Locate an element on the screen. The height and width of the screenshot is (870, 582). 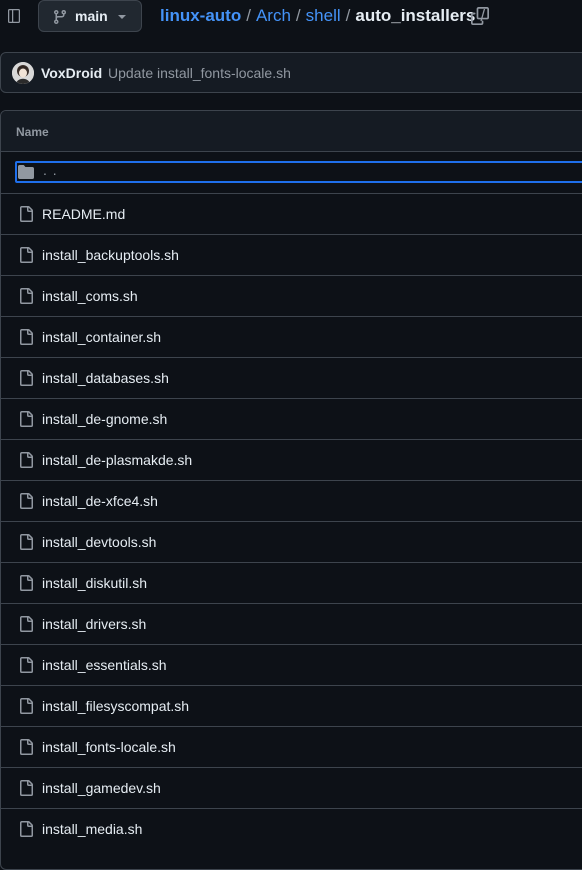
breadcrumb-current: auto_installers is located at coordinates (415, 15).